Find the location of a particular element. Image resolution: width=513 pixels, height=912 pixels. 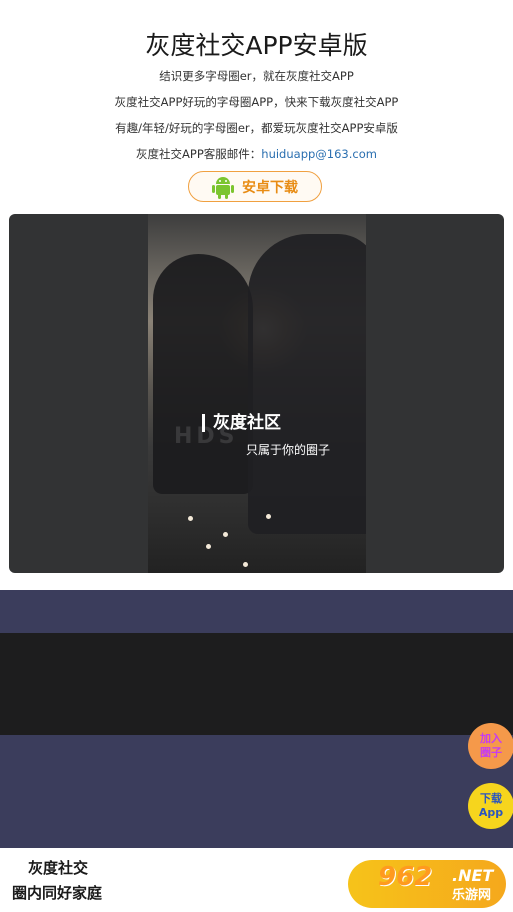

email-label: 灰度社交APP客服邮件： is located at coordinates (199, 154).